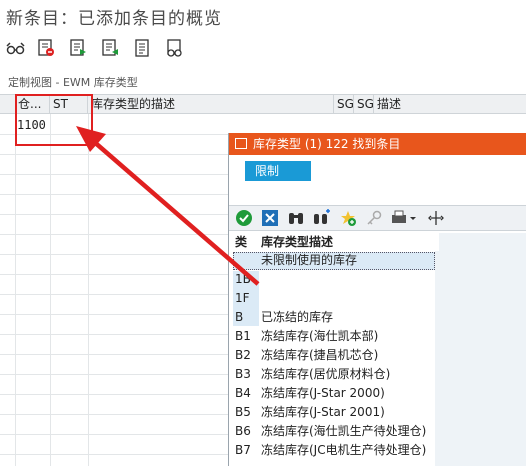  I want to click on dialog-toolbar, so click(377, 218).